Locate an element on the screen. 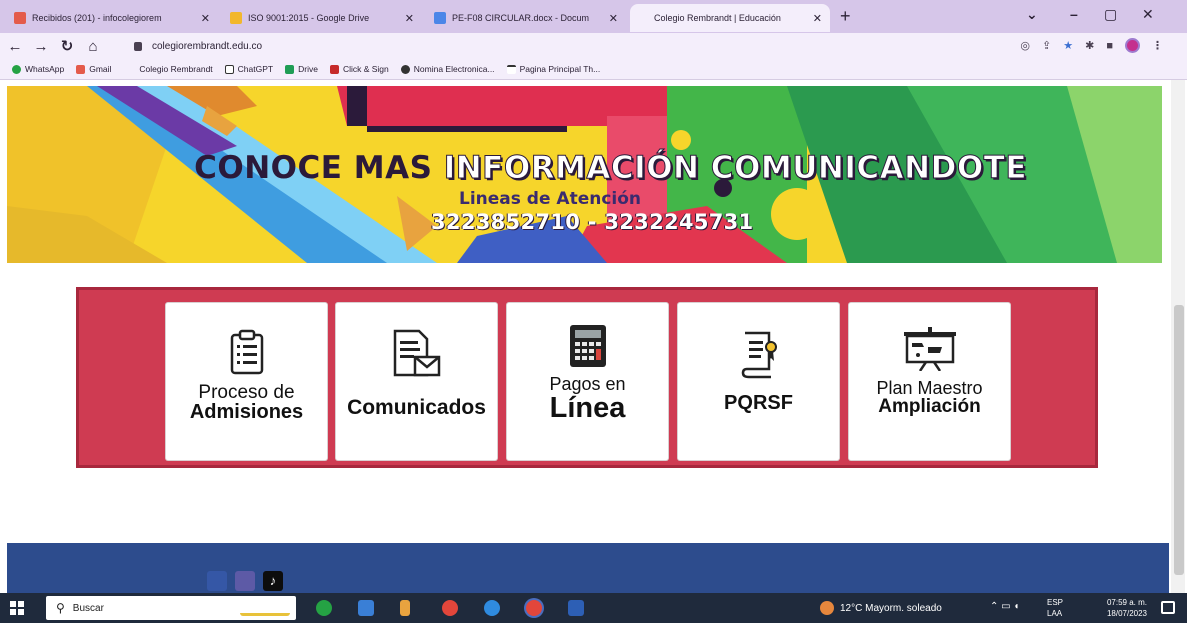 Image resolution: width=1187 pixels, height=623 pixels. tab-colegio-rembrandt: Colegio Rembrandt | Educación ✕ is located at coordinates (730, 18).